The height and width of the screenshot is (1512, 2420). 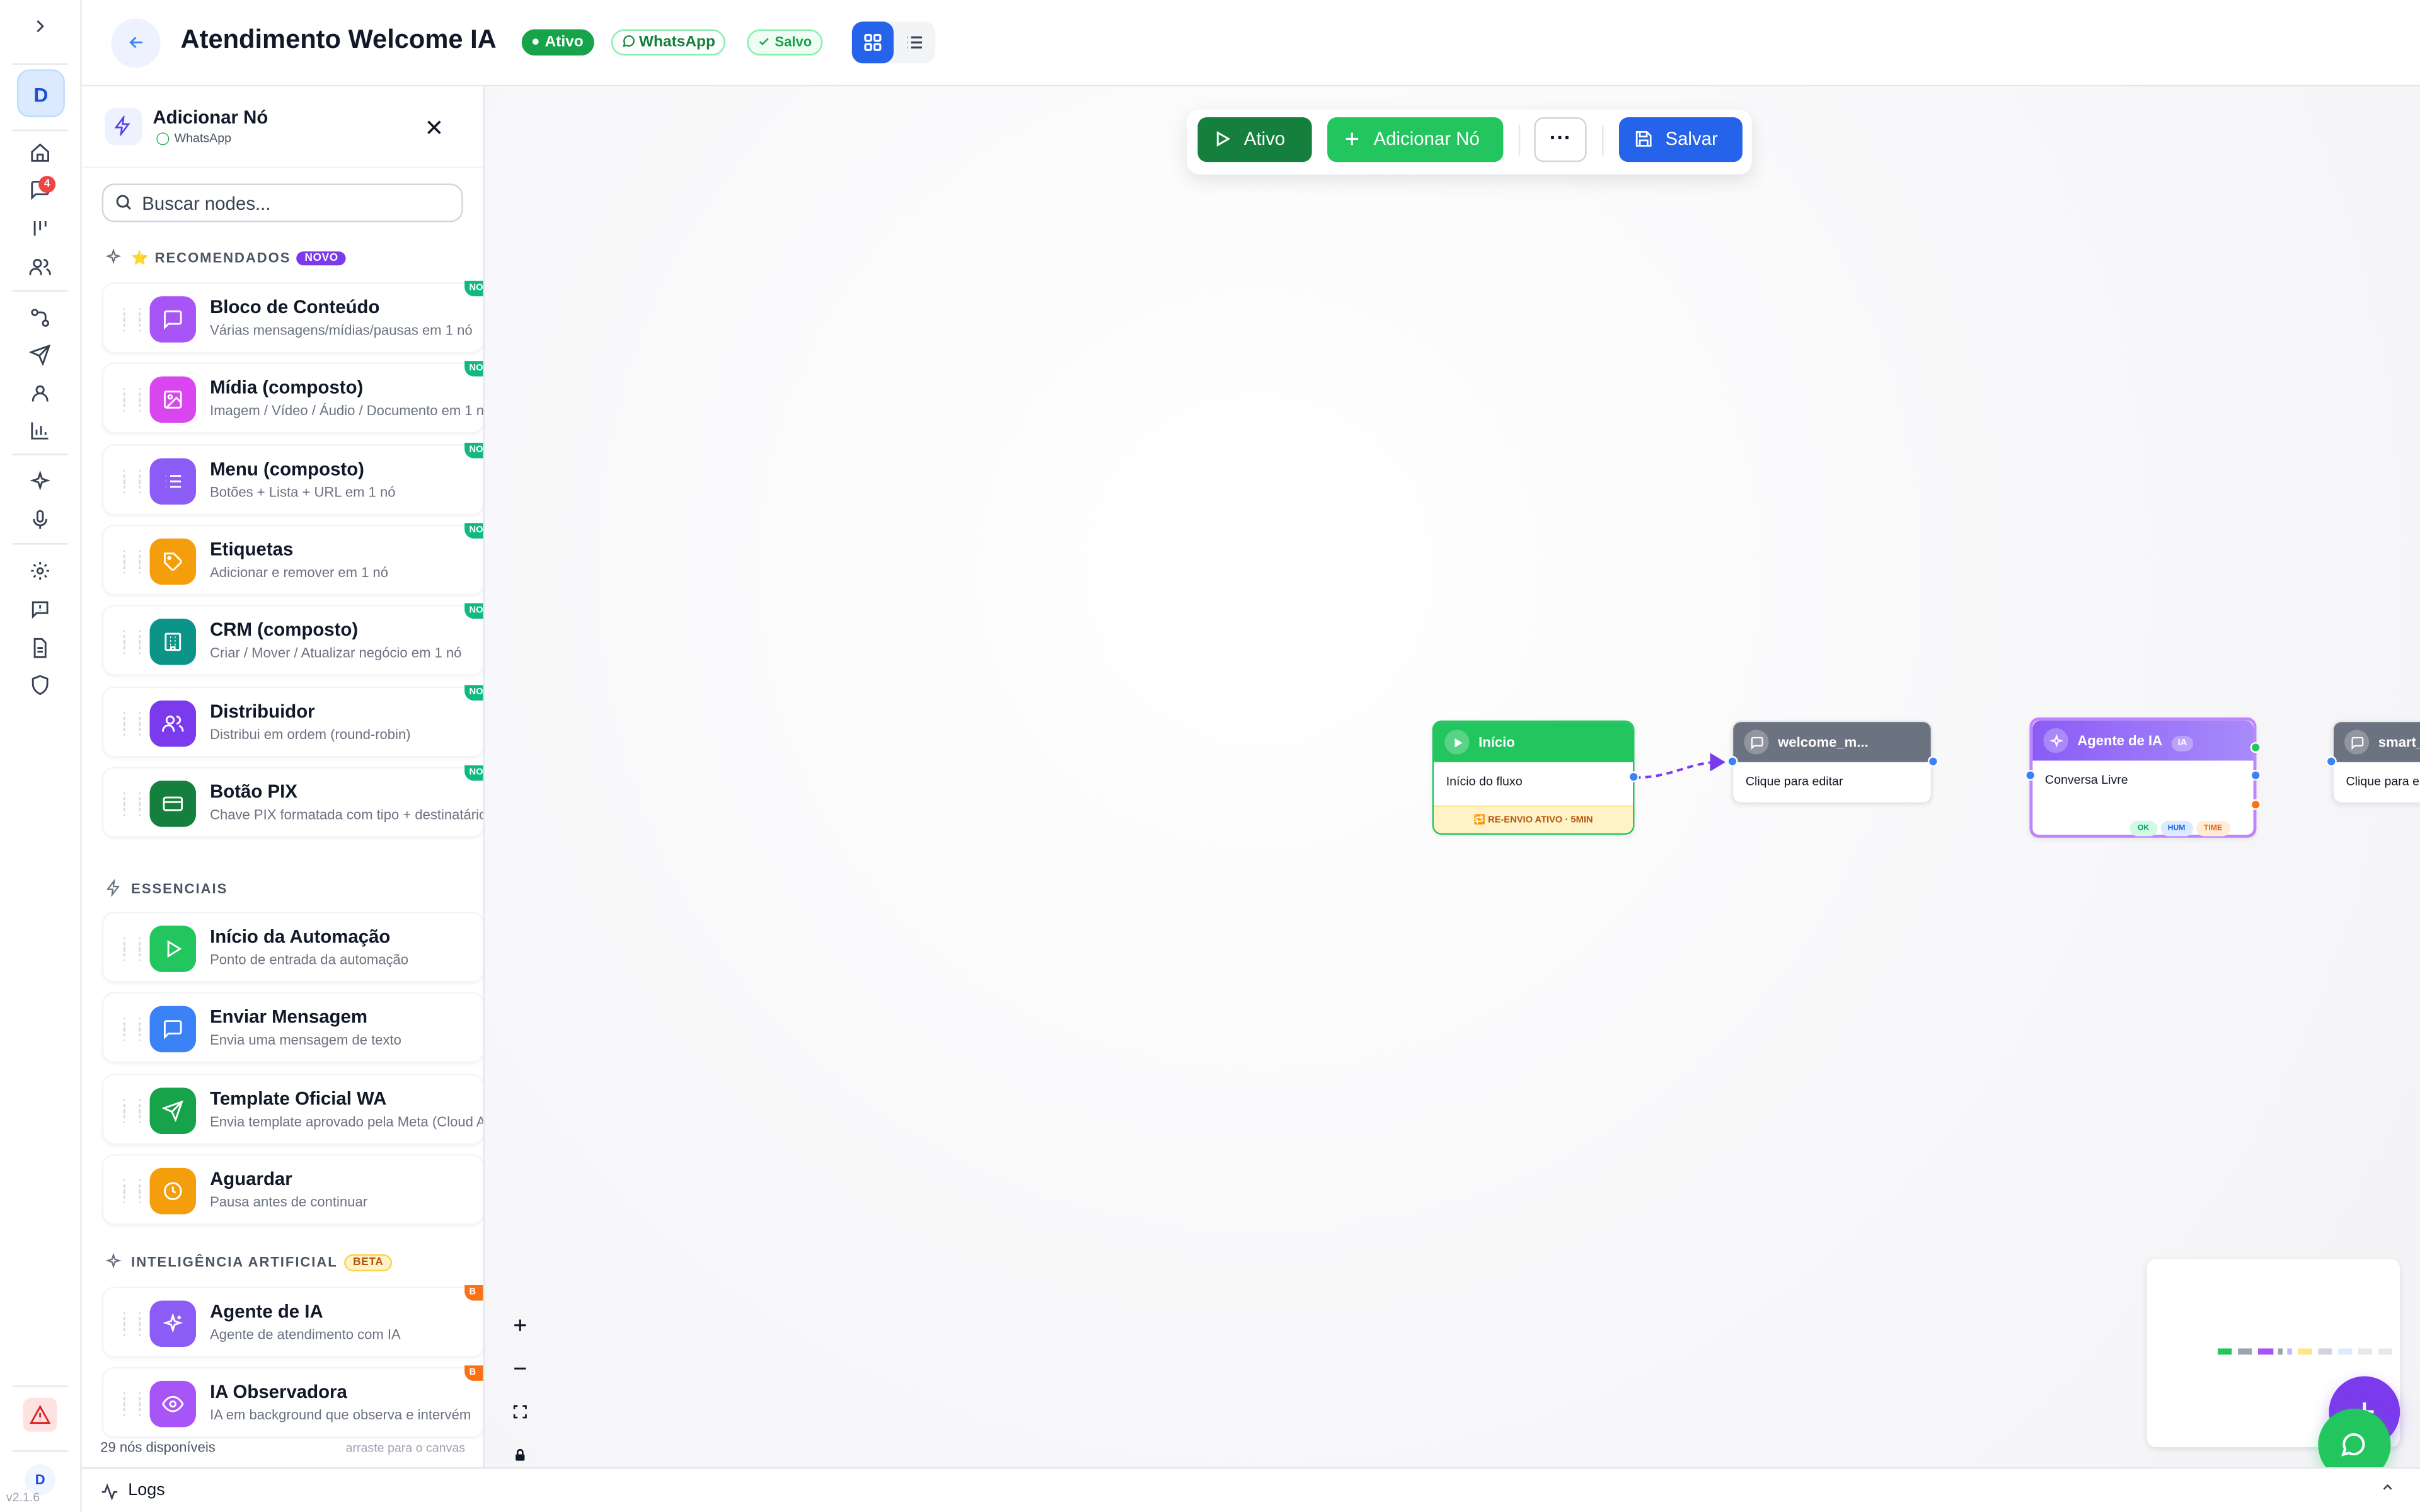 What do you see at coordinates (1250, 1489) in the screenshot?
I see `logs-bar: Logs` at bounding box center [1250, 1489].